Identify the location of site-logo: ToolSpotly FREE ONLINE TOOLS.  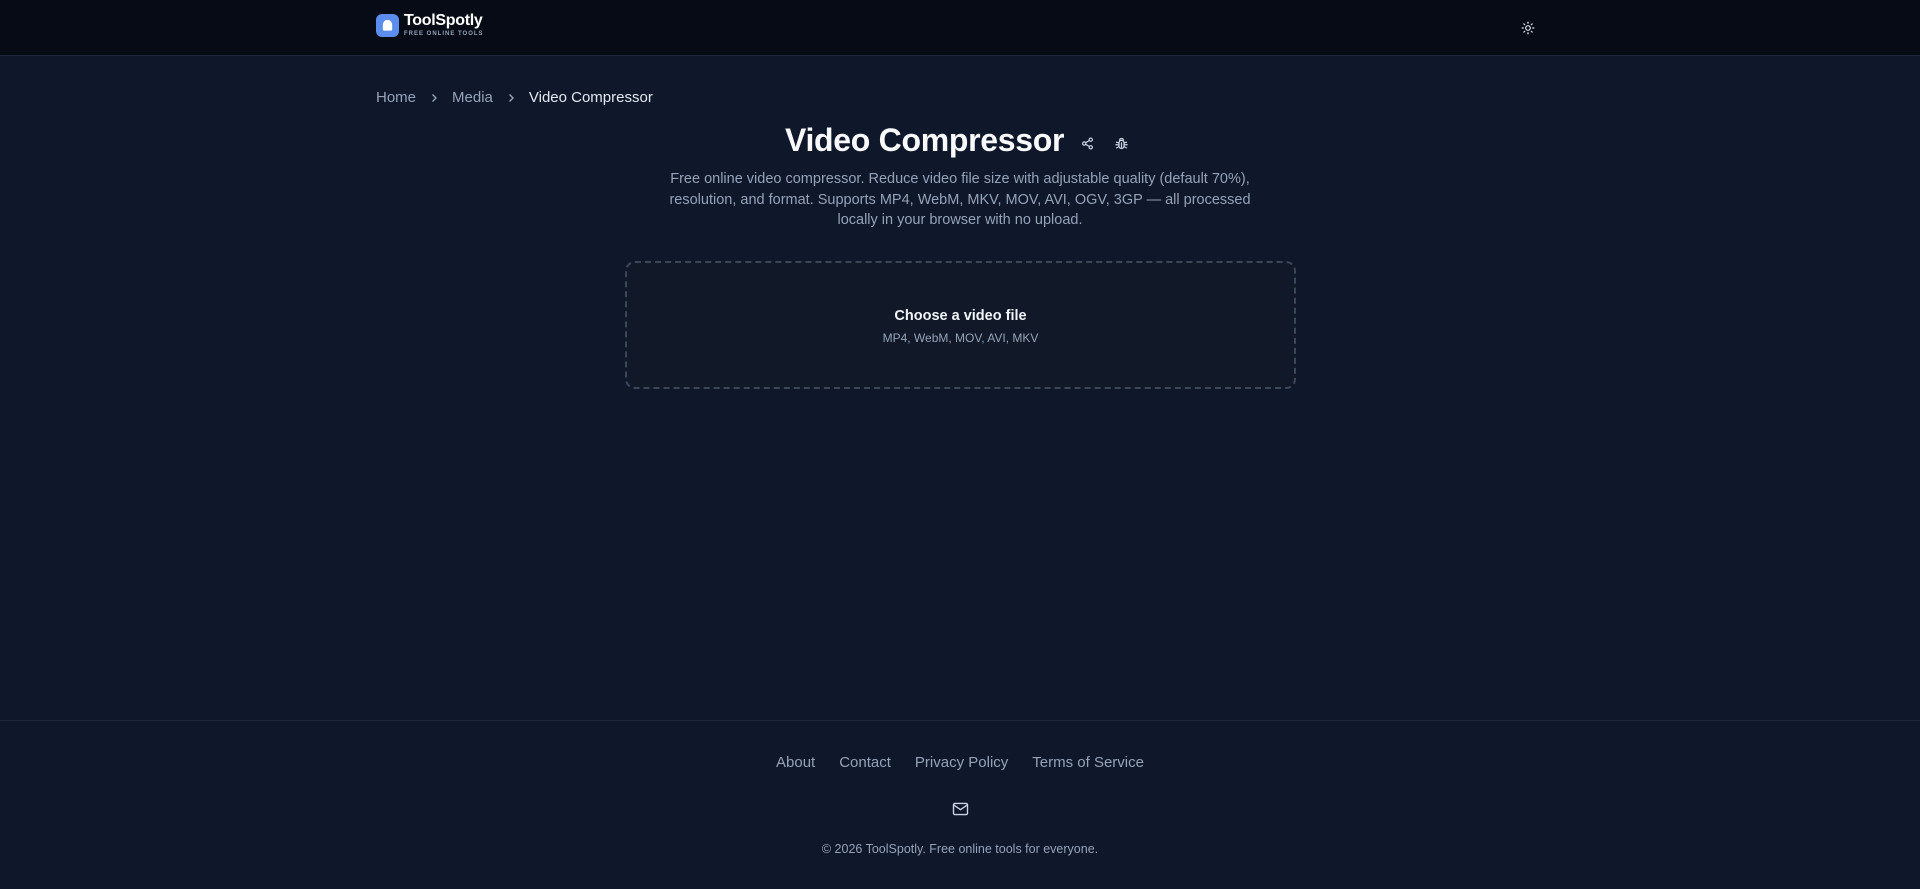
(430, 25).